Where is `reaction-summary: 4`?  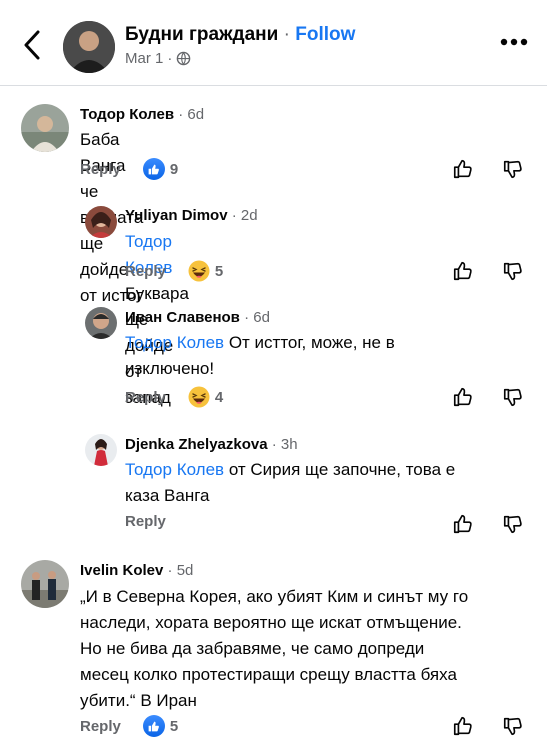 reaction-summary: 4 is located at coordinates (205, 397).